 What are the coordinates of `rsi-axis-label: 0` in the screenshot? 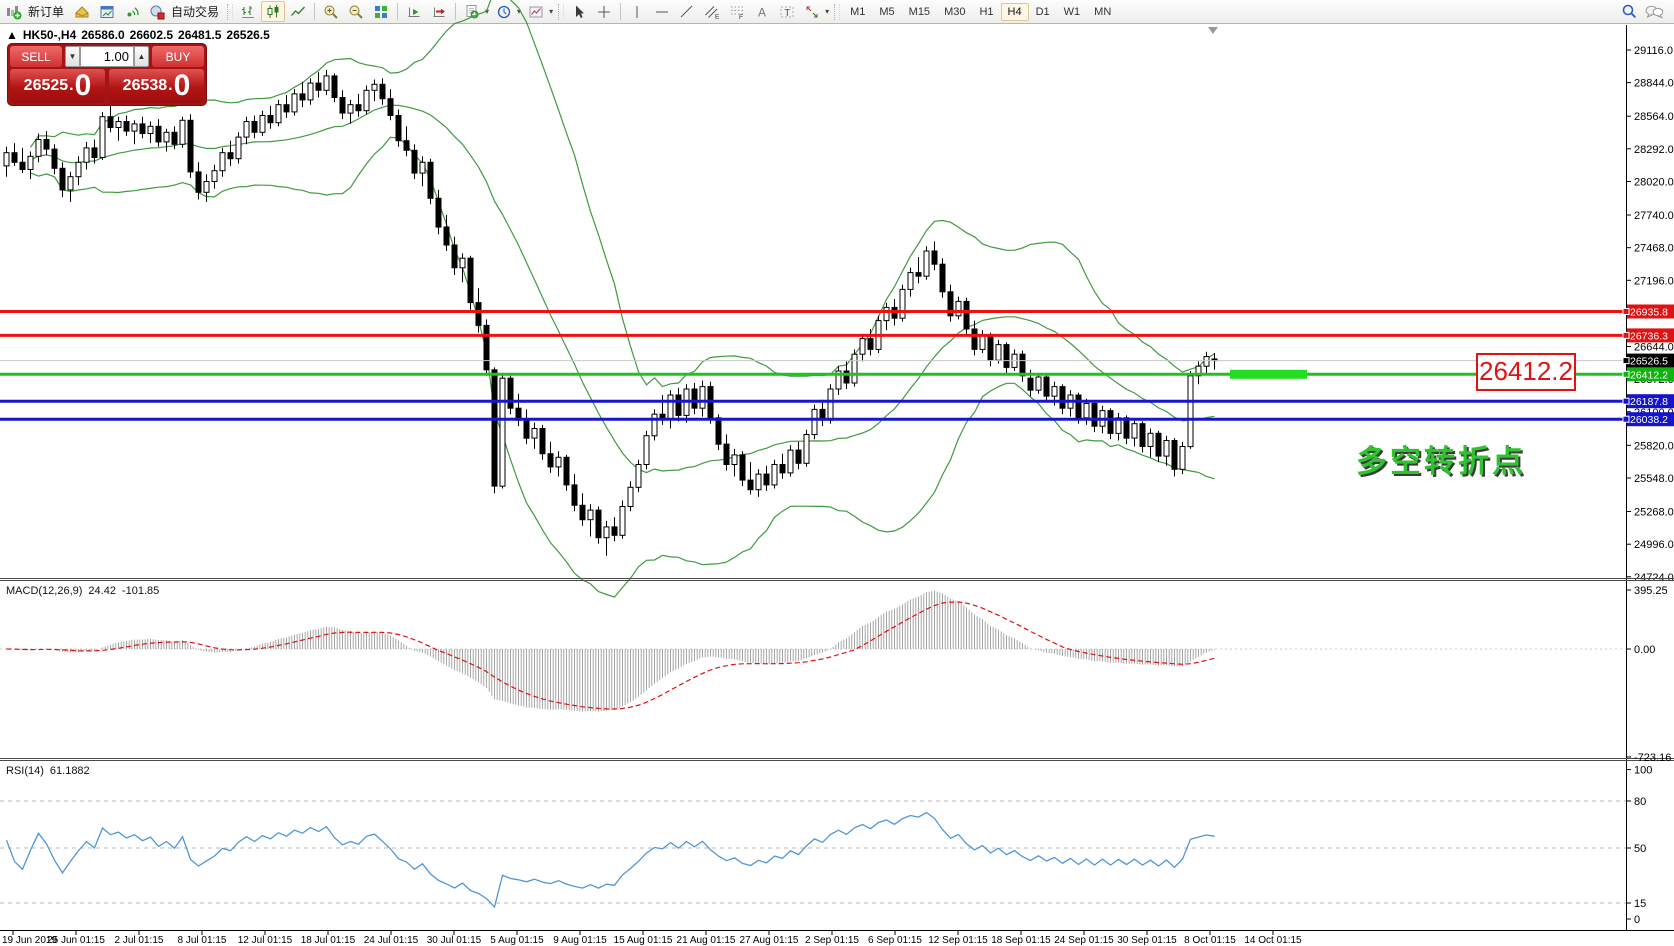 It's located at (1637, 920).